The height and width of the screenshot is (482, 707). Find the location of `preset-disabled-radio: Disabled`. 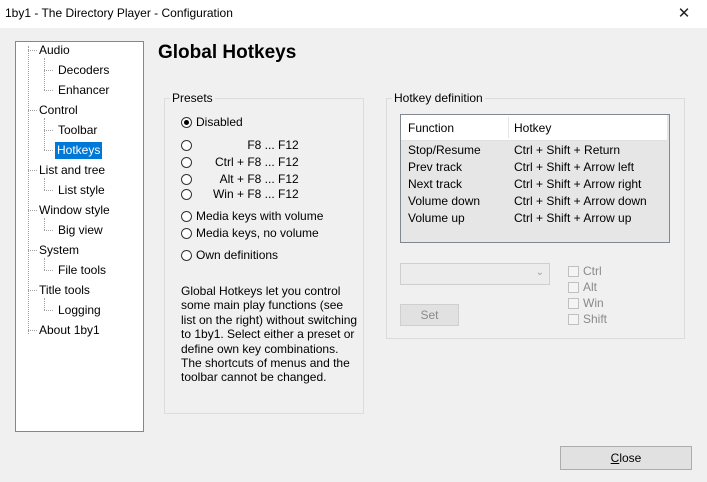

preset-disabled-radio: Disabled is located at coordinates (212, 122).